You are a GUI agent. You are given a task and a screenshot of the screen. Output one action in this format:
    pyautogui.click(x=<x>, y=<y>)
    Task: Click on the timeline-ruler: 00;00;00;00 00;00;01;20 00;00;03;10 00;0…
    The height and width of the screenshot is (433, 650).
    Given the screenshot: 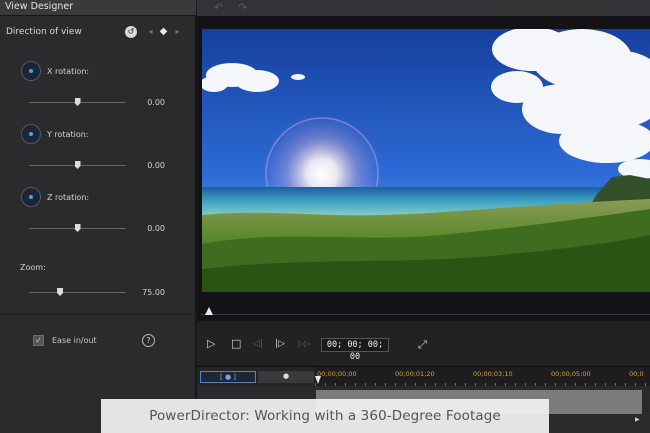 What is the action you would take?
    pyautogui.click(x=482, y=377)
    